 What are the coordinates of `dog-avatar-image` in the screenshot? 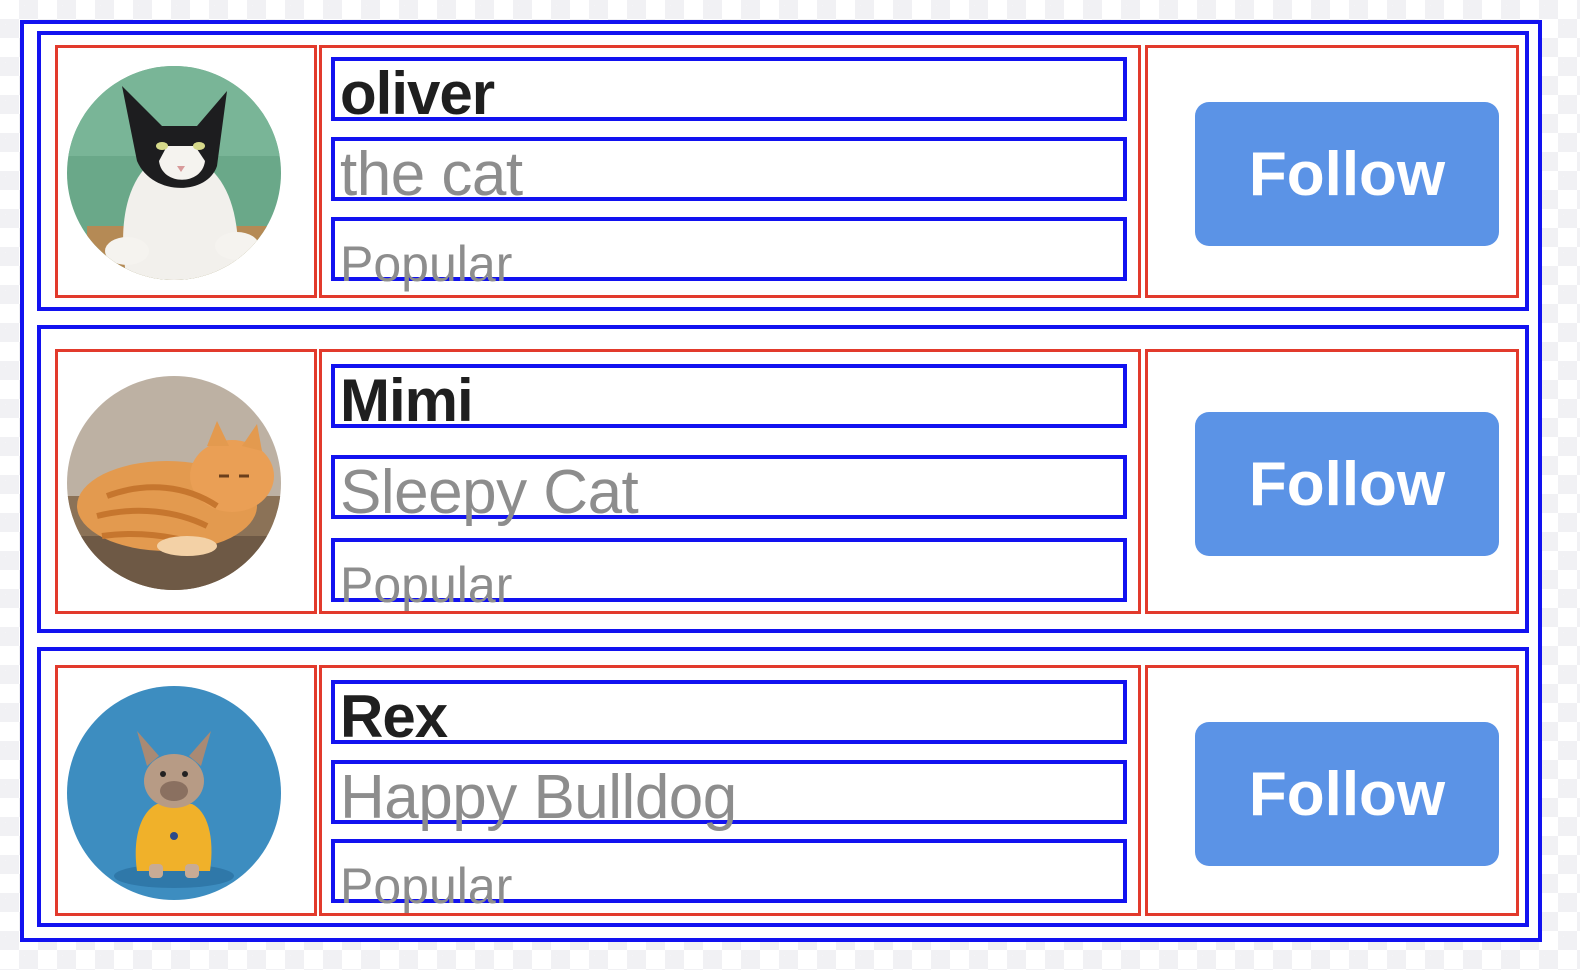 It's located at (174, 793).